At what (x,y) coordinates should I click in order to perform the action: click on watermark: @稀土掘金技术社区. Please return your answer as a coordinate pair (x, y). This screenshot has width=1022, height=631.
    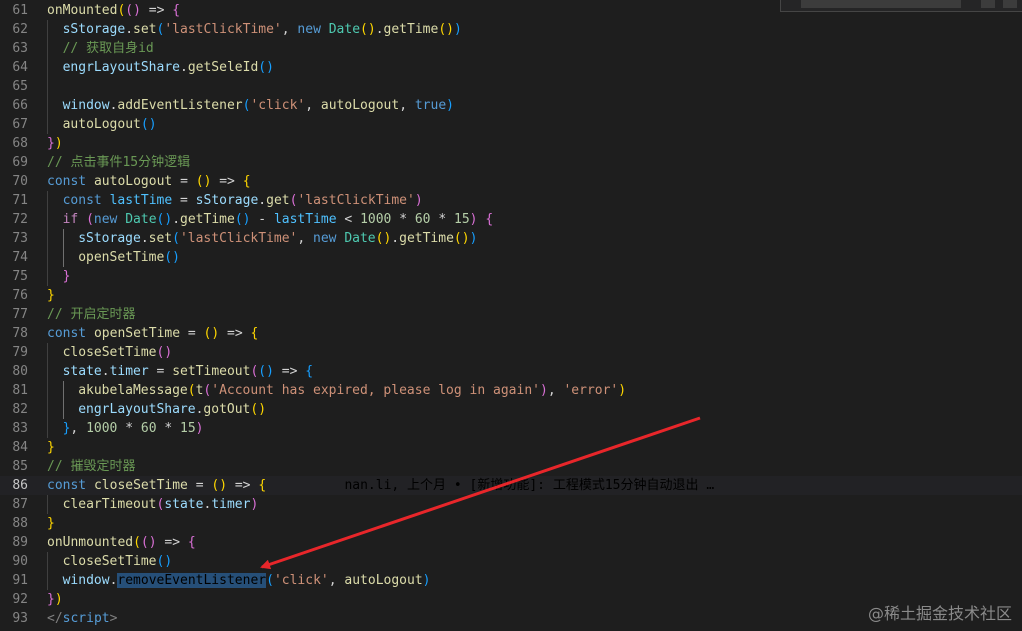
    Looking at the image, I should click on (939, 613).